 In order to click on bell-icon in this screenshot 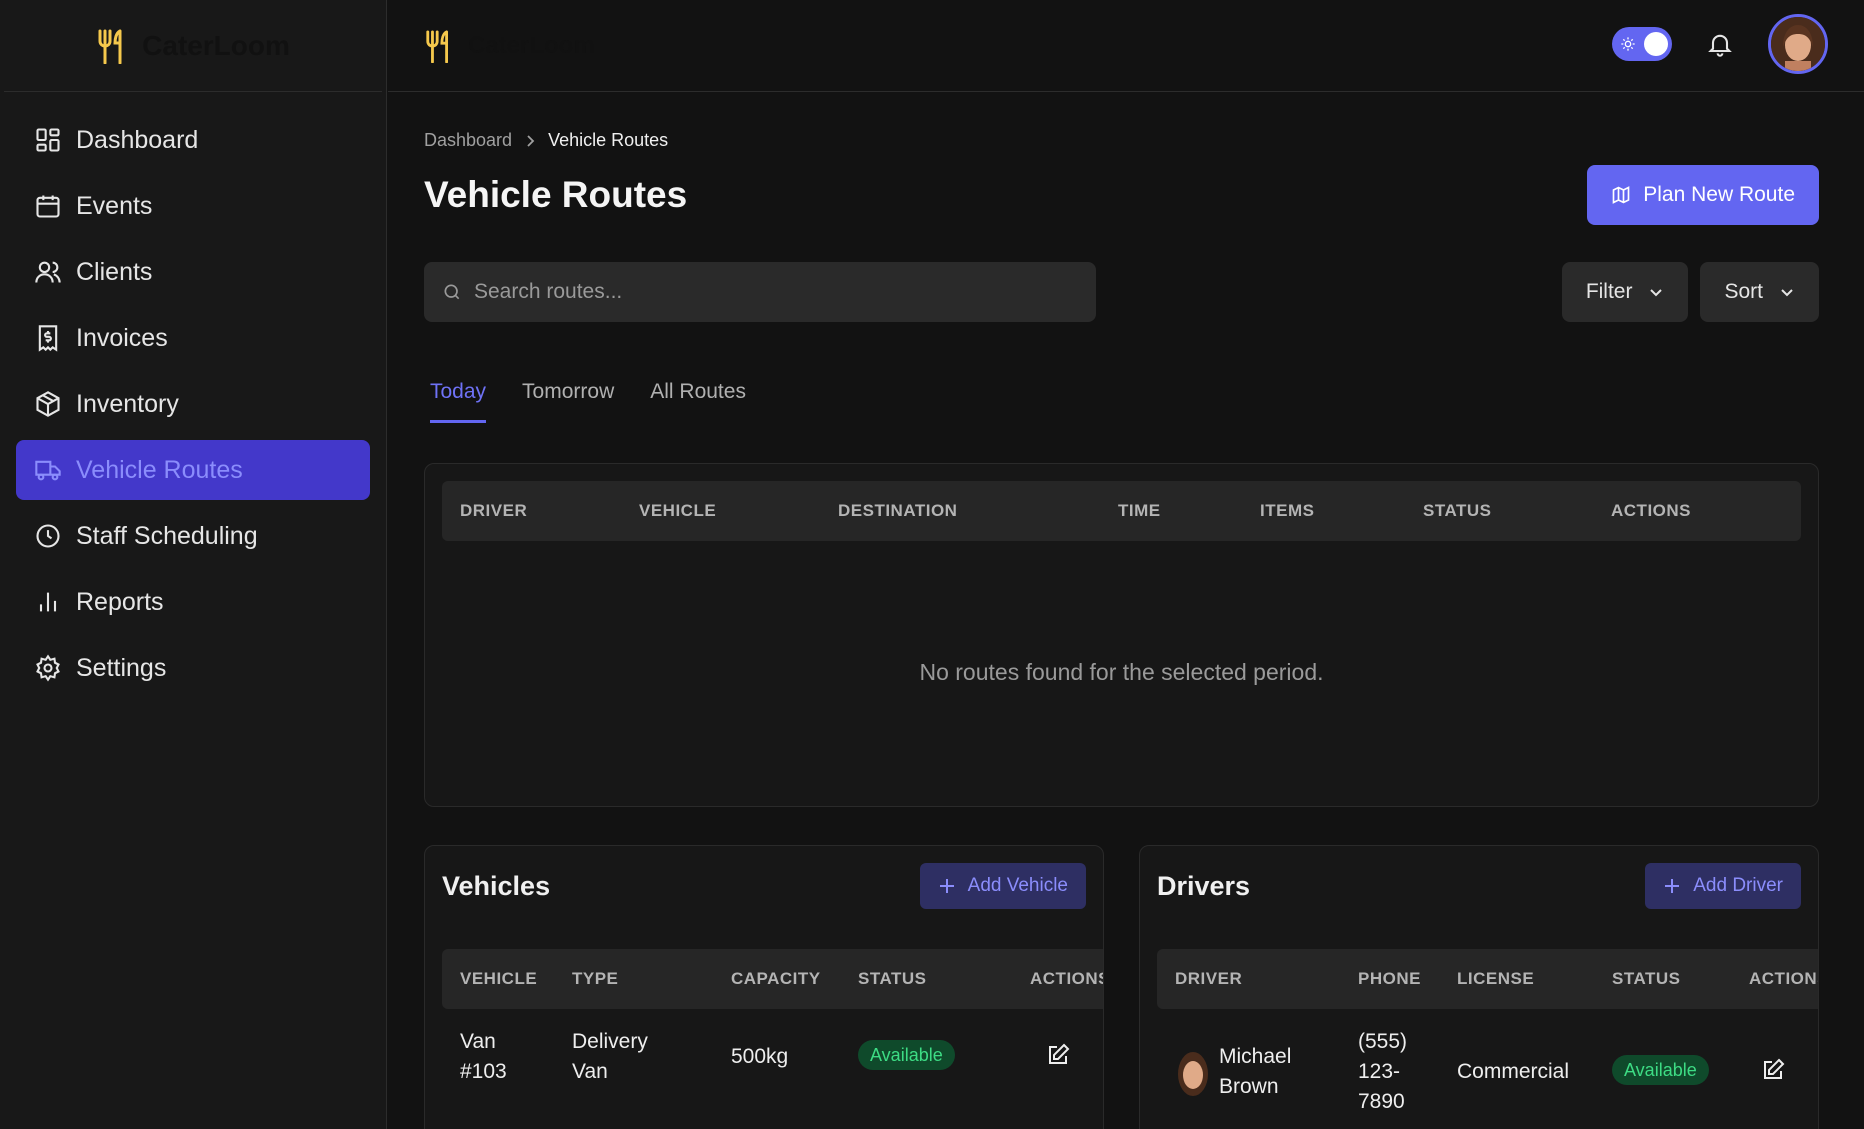, I will do `click(1720, 44)`.